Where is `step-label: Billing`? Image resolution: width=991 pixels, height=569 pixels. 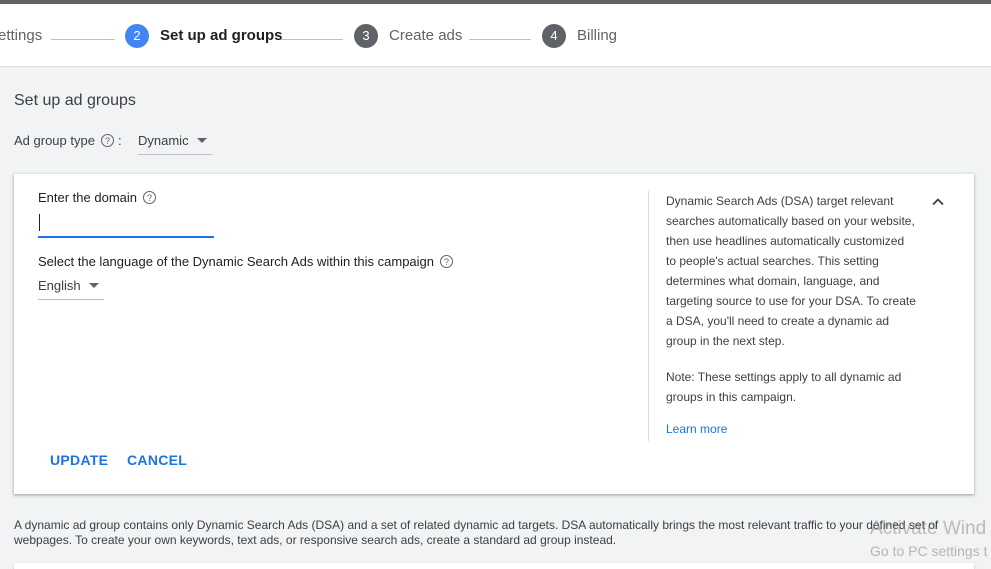 step-label: Billing is located at coordinates (597, 35).